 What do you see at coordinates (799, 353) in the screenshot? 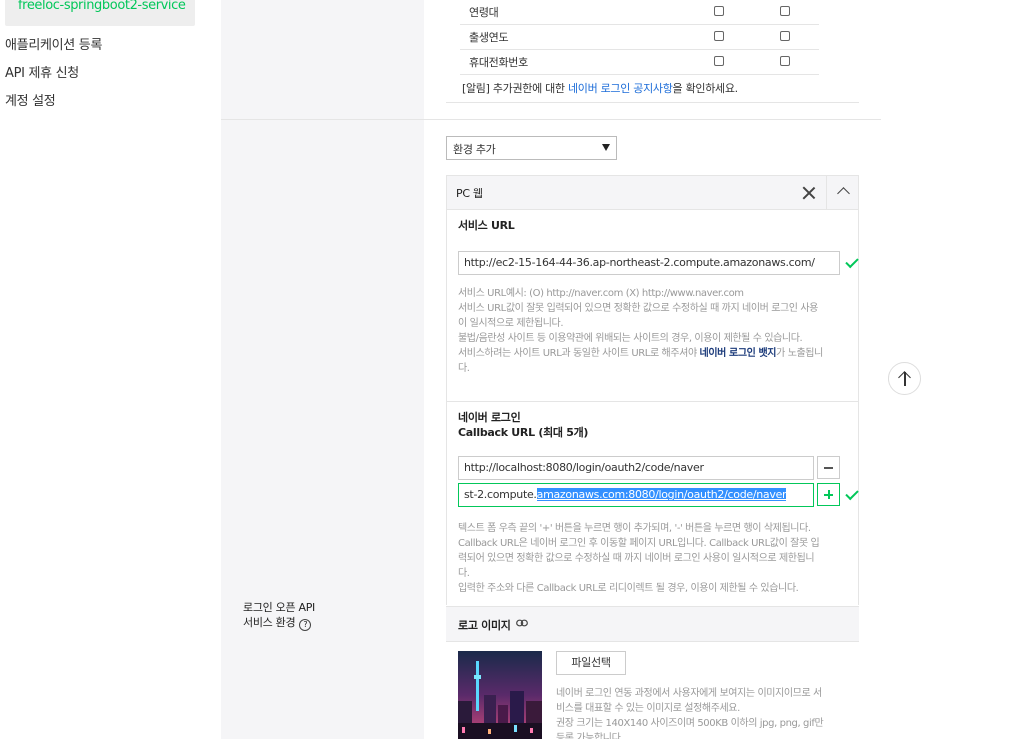
I see `desc-text: 가 노출됩니` at bounding box center [799, 353].